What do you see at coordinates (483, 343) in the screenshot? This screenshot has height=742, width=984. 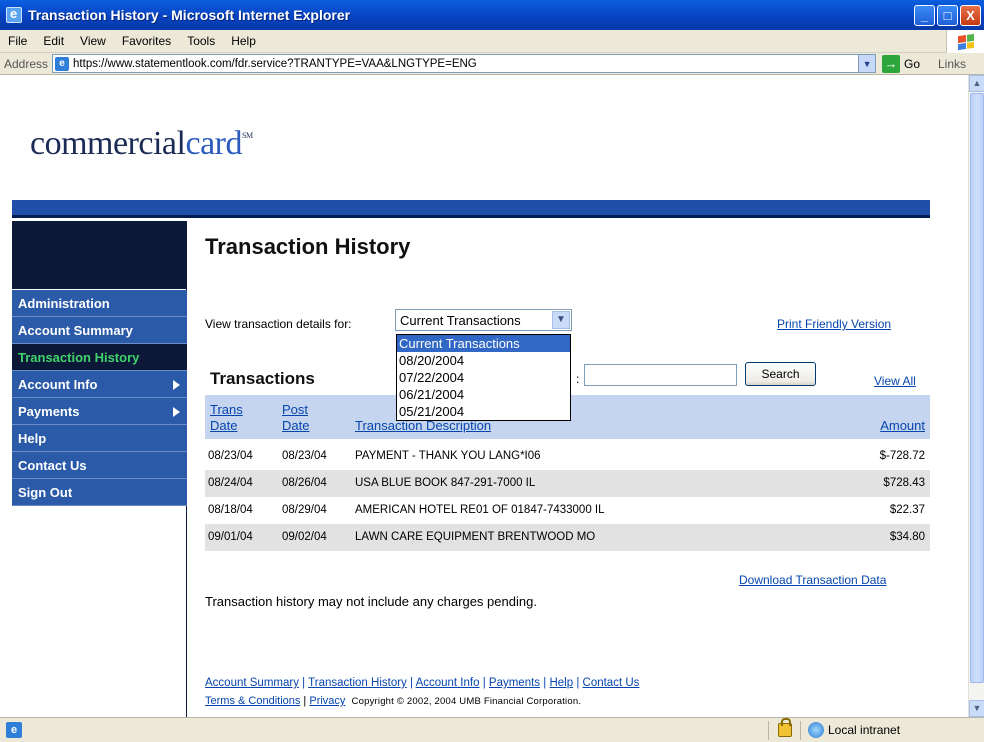 I see `option-current-transactions: Current Transactions` at bounding box center [483, 343].